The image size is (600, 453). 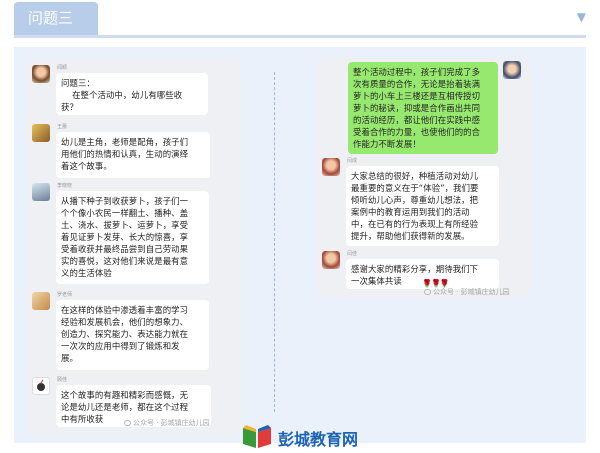 What do you see at coordinates (257, 436) in the screenshot?
I see `book-logo-icon` at bounding box center [257, 436].